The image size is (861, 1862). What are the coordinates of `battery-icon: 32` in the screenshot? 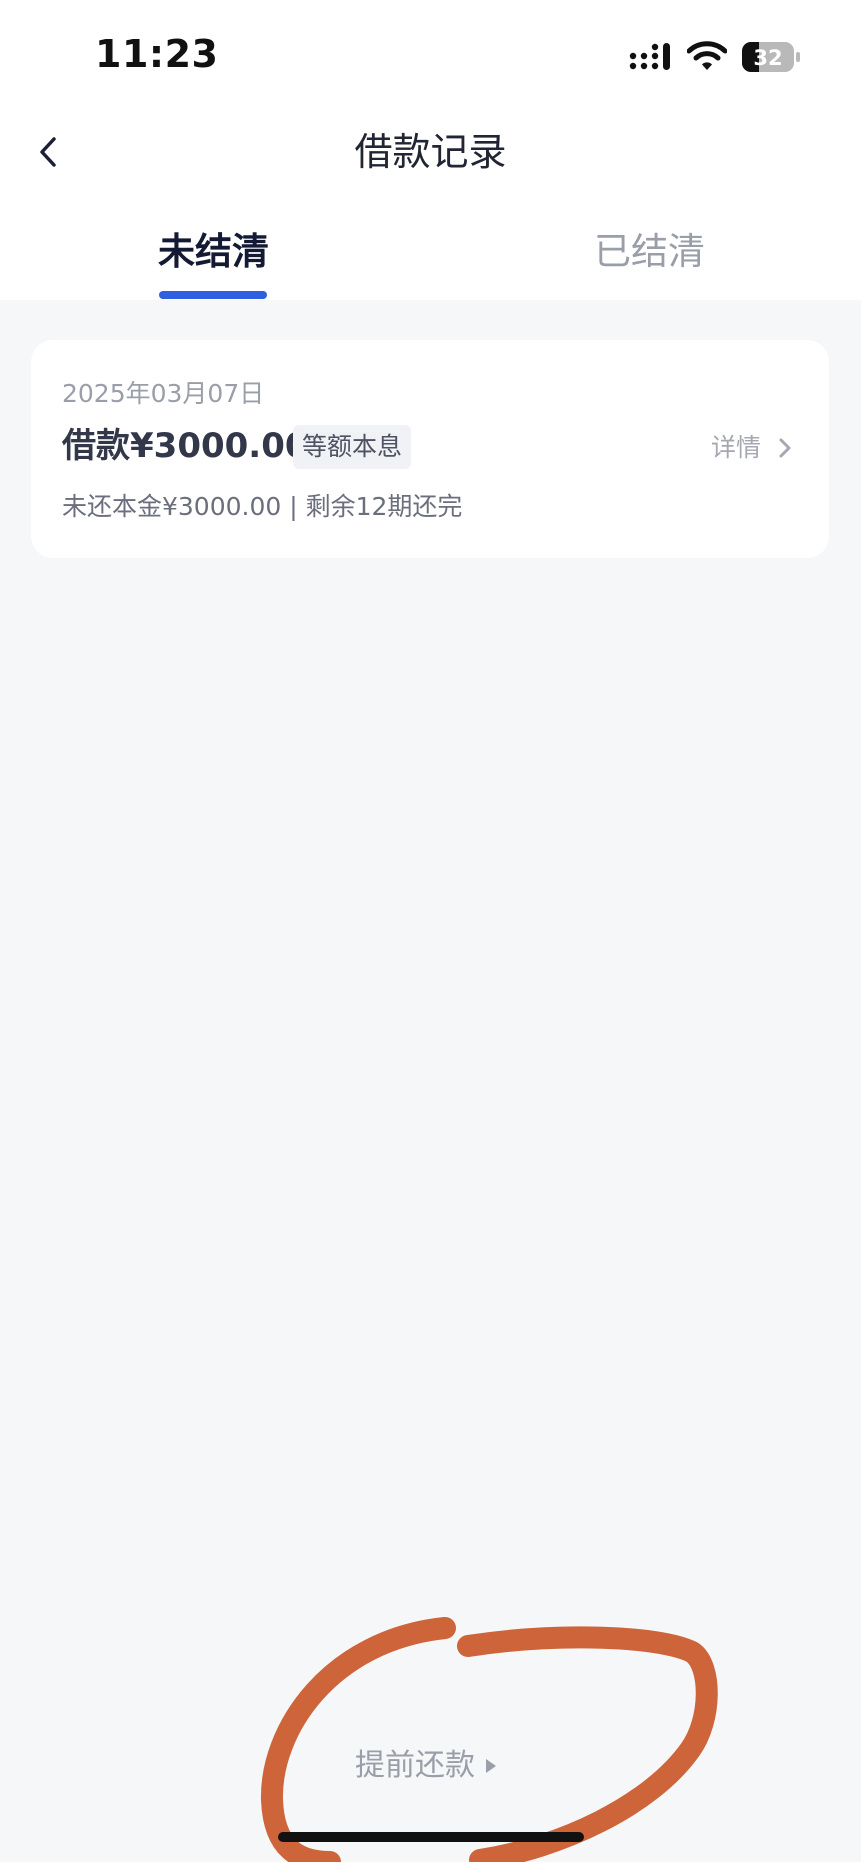 It's located at (771, 57).